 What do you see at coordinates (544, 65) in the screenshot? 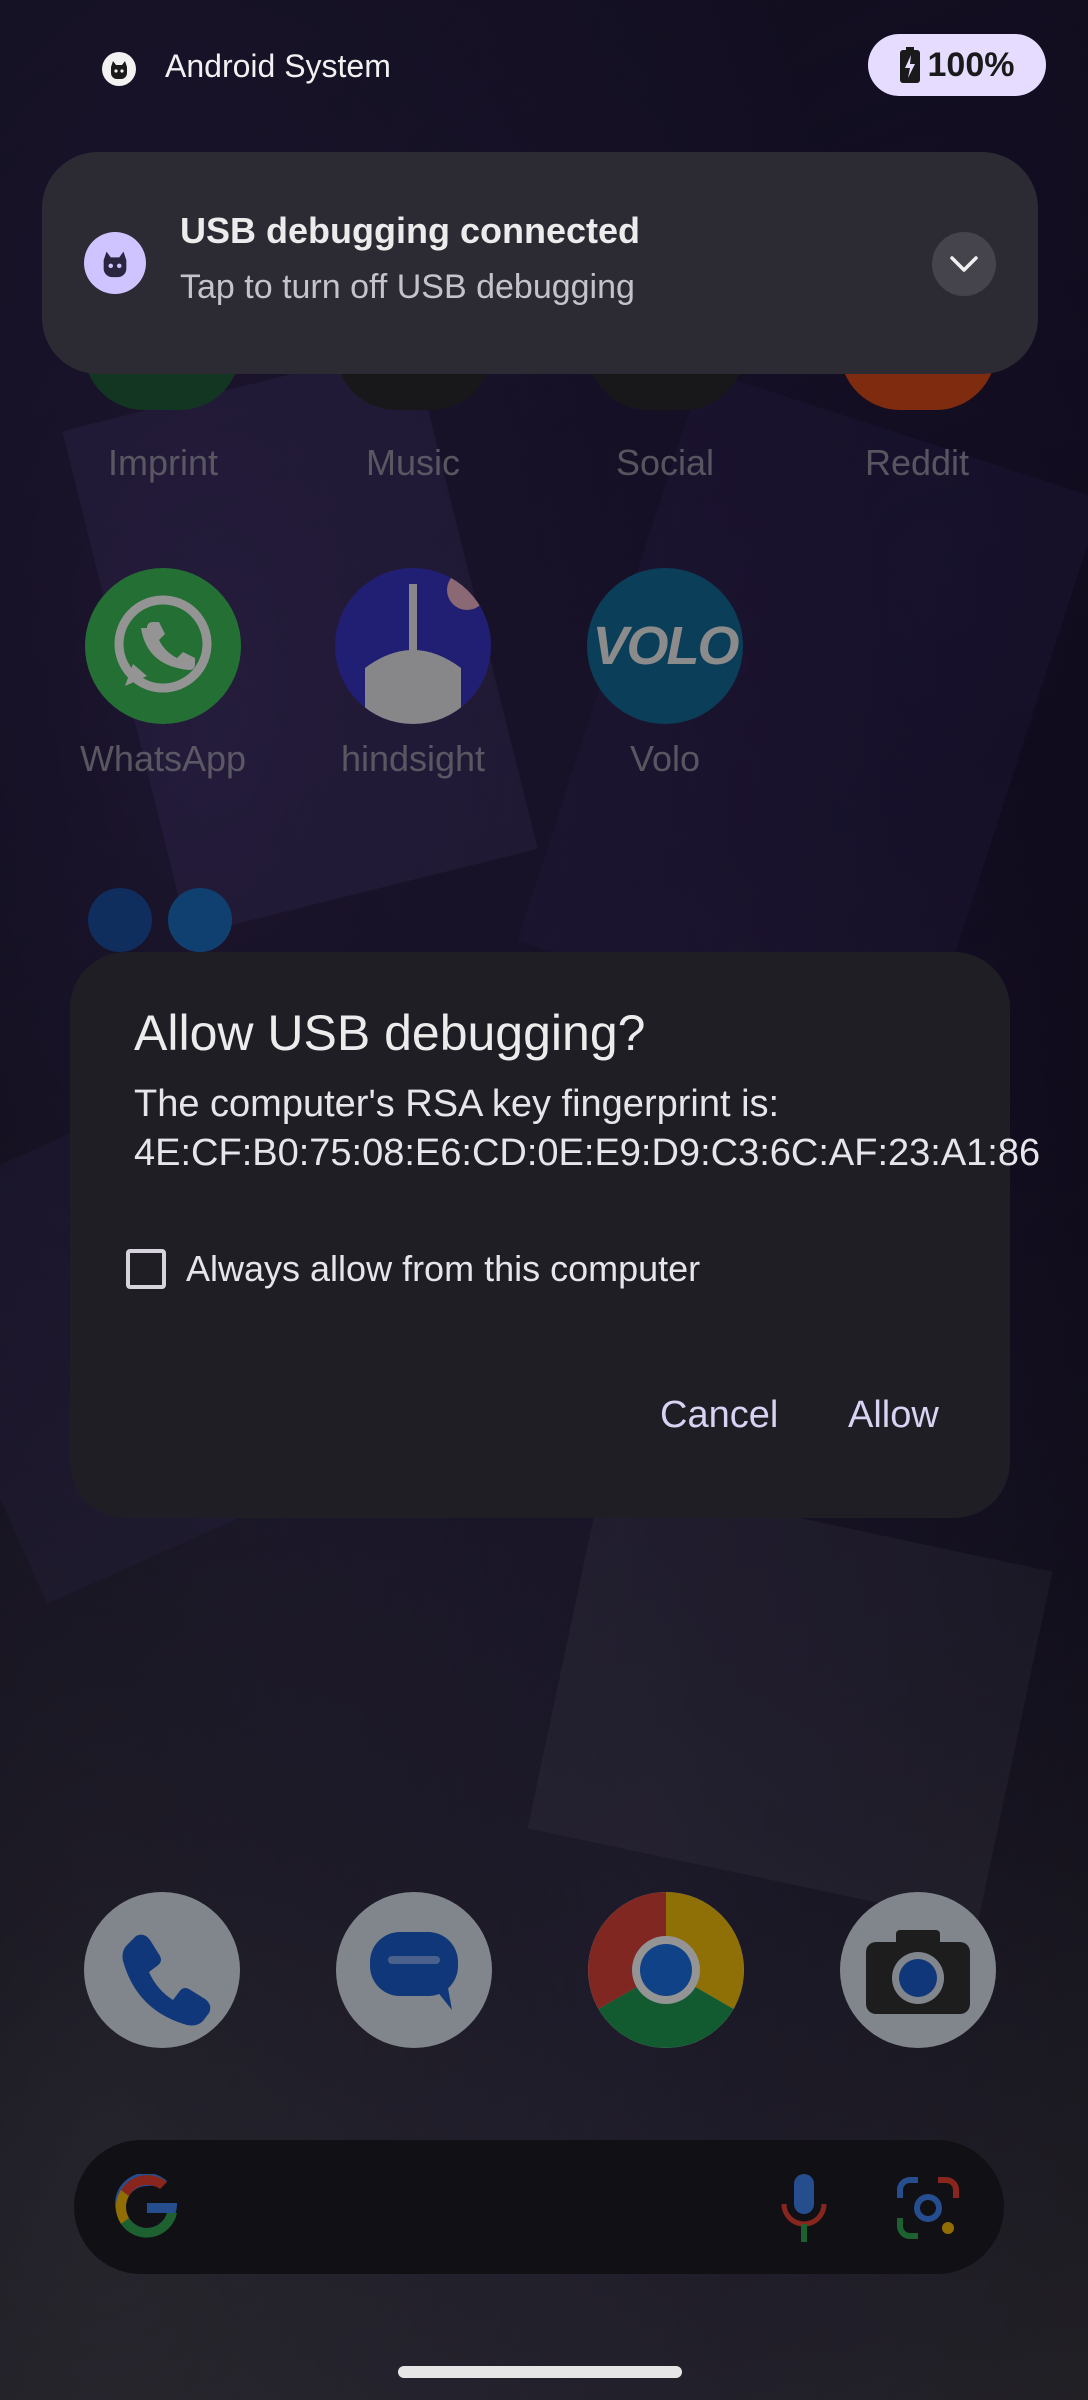
I see `status-bar: Android System 100%` at bounding box center [544, 65].